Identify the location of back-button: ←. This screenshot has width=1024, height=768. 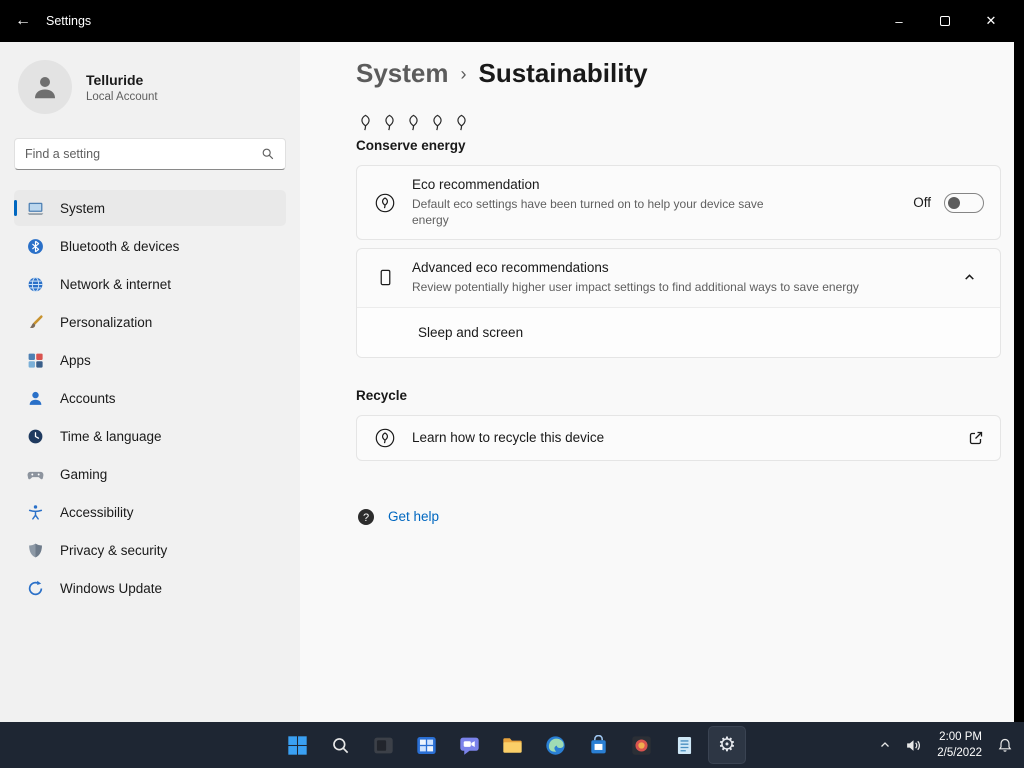
(23, 21).